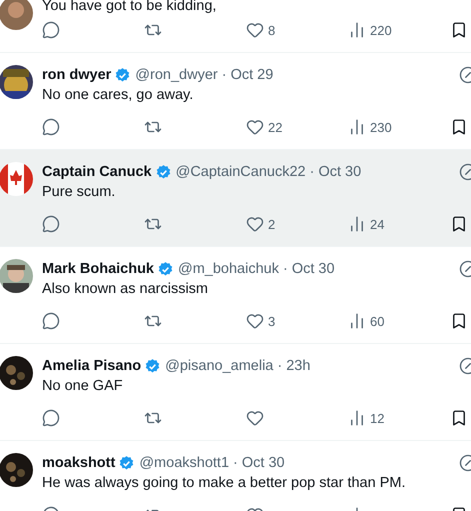 This screenshot has height=511, width=471. What do you see at coordinates (176, 75) in the screenshot?
I see `user-handle: @ron_dwyer` at bounding box center [176, 75].